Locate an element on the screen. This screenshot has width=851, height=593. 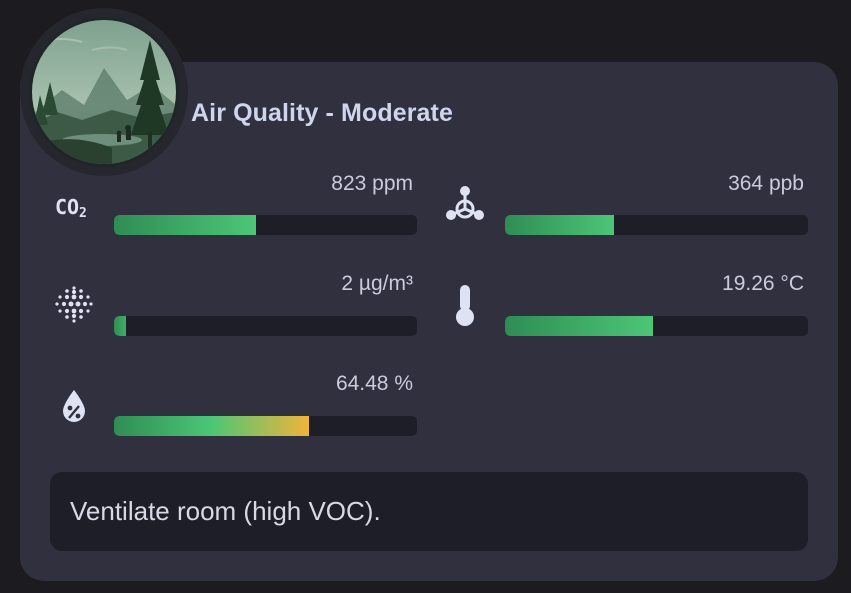
humidity-bar is located at coordinates (265, 426).